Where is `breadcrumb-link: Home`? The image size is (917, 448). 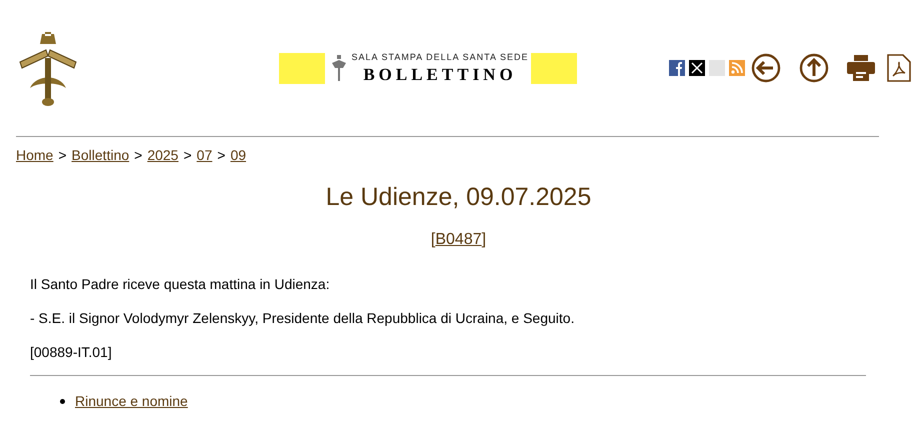
breadcrumb-link: Home is located at coordinates (35, 155).